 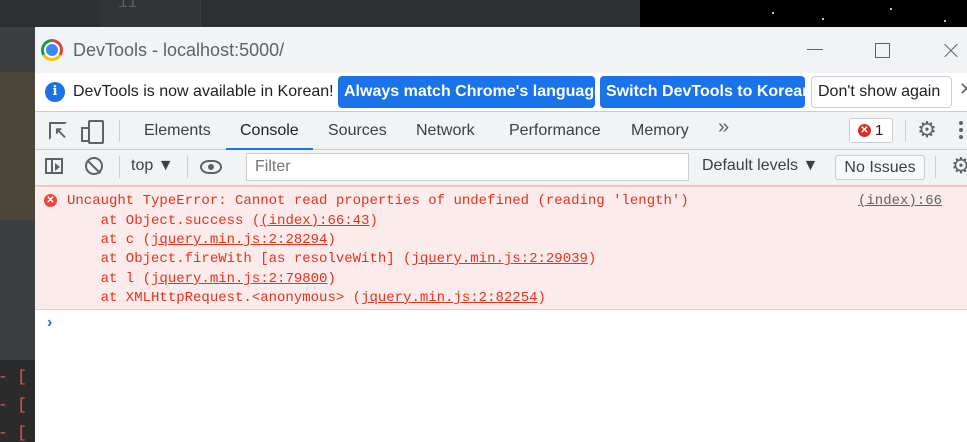 I want to click on always-match-language-button: Always match Chrome's language, so click(x=470, y=92).